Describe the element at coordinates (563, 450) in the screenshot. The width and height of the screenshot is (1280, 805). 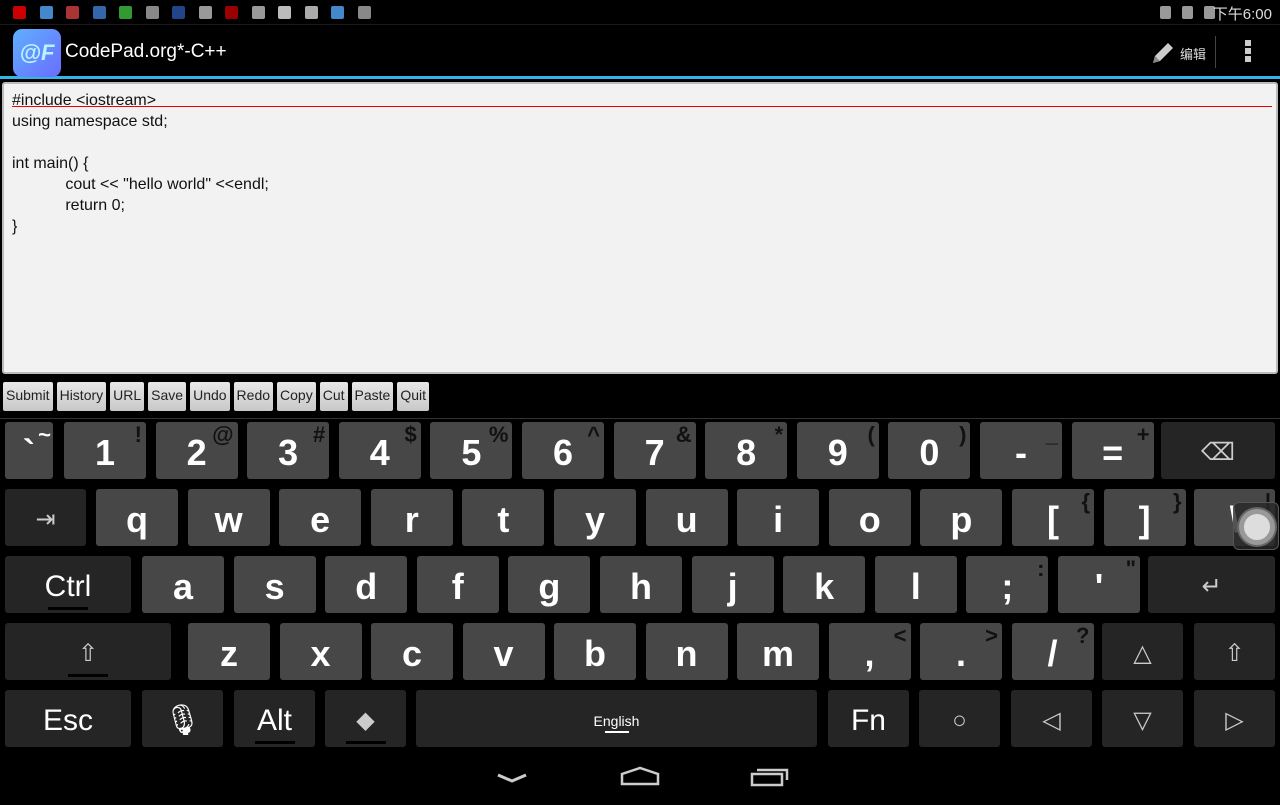
I see `key-6: 6 ^` at that location.